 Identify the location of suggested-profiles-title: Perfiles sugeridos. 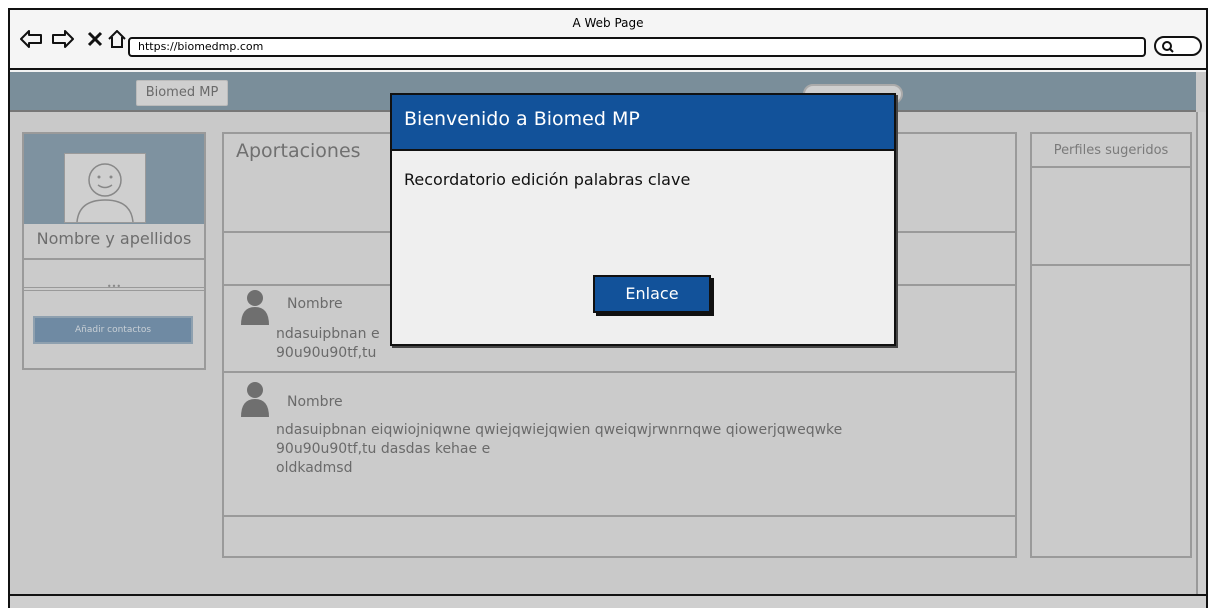
(1111, 150).